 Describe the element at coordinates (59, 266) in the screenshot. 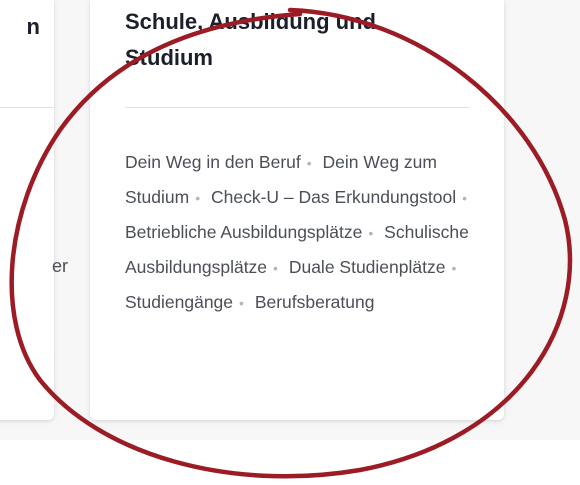

I see `previous-card-text-fragment: er` at that location.